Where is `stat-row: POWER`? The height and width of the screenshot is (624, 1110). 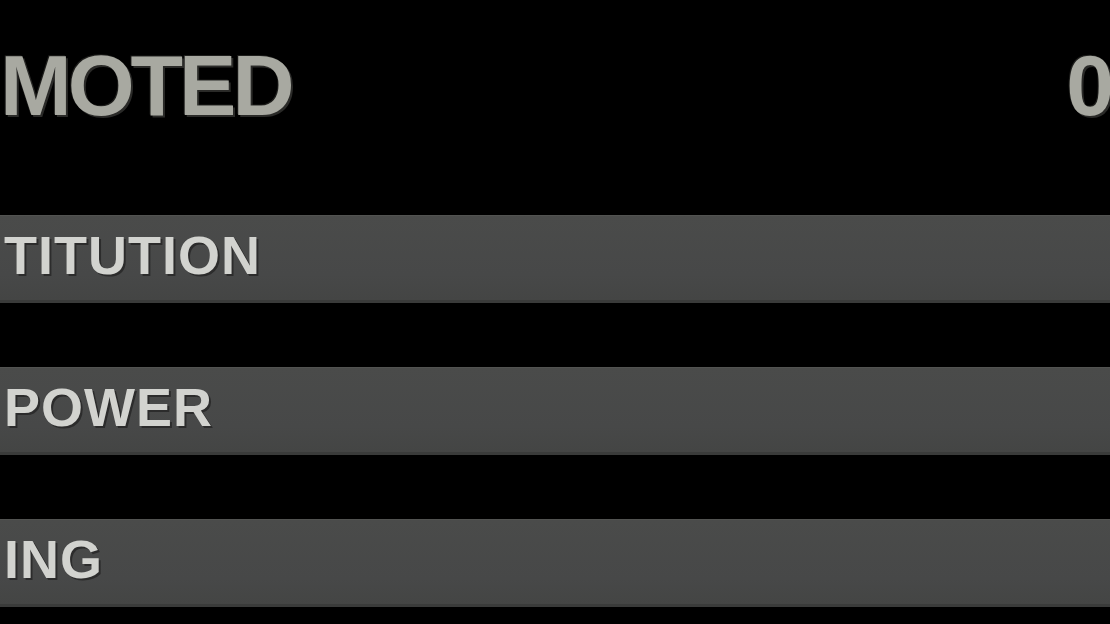
stat-row: POWER is located at coordinates (555, 411).